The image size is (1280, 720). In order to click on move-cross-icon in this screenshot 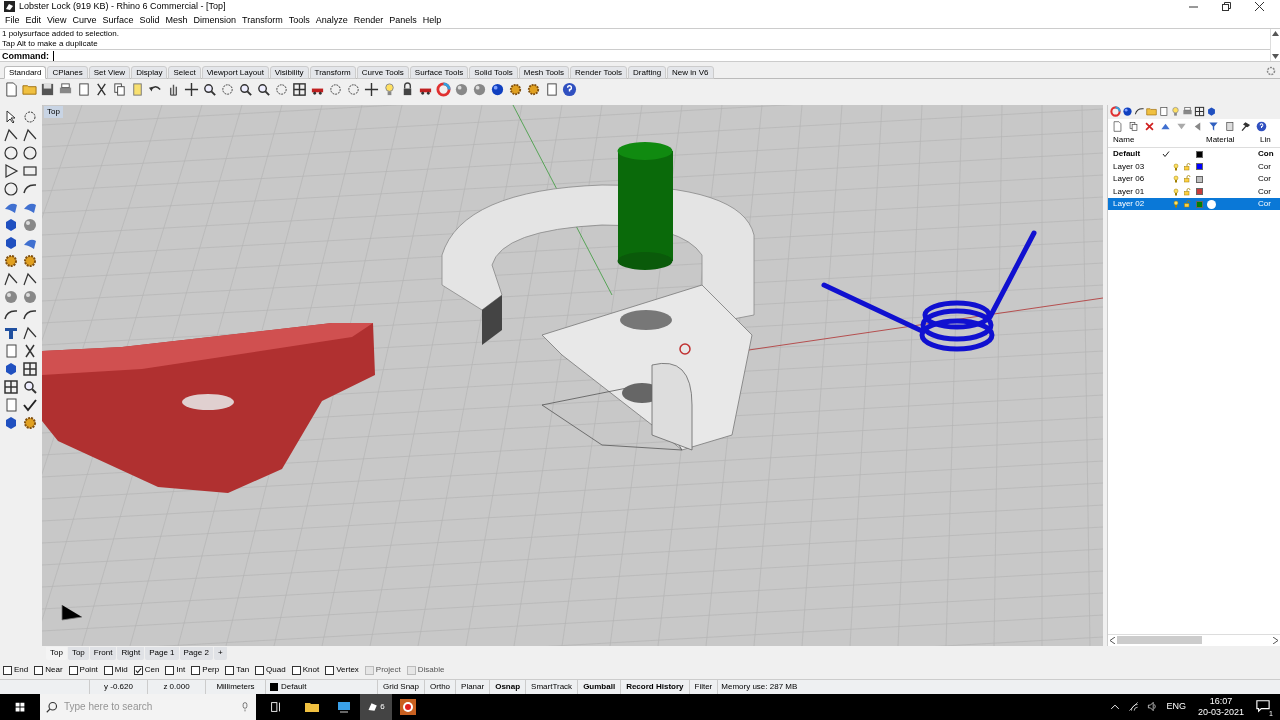, I will do `click(191, 89)`.